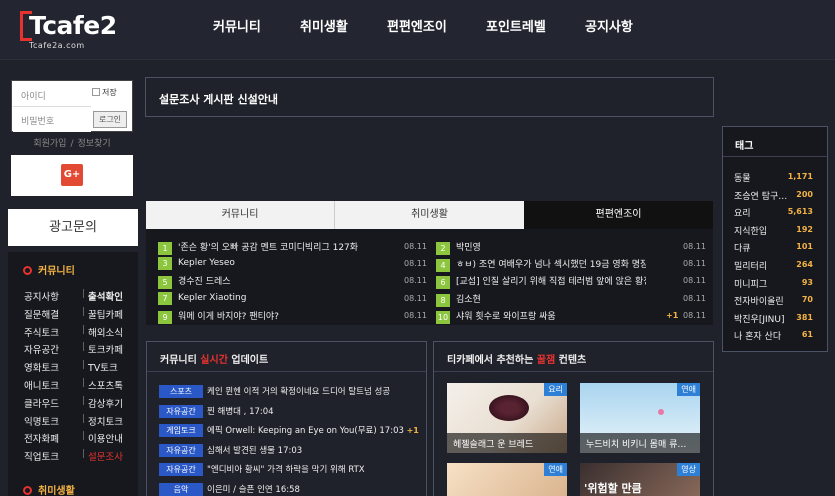 The width and height of the screenshot is (835, 496). What do you see at coordinates (237, 28) in the screenshot?
I see `nav-community: 커뮤니티` at bounding box center [237, 28].